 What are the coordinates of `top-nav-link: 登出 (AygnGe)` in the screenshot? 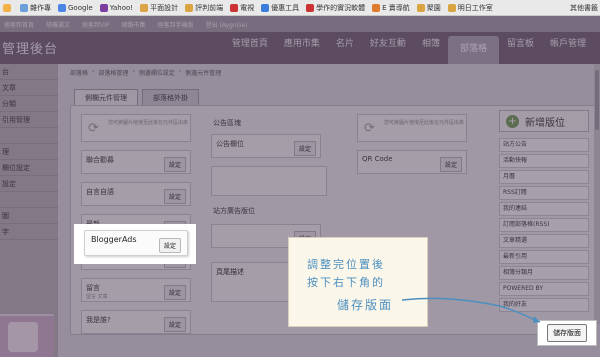 It's located at (227, 24).